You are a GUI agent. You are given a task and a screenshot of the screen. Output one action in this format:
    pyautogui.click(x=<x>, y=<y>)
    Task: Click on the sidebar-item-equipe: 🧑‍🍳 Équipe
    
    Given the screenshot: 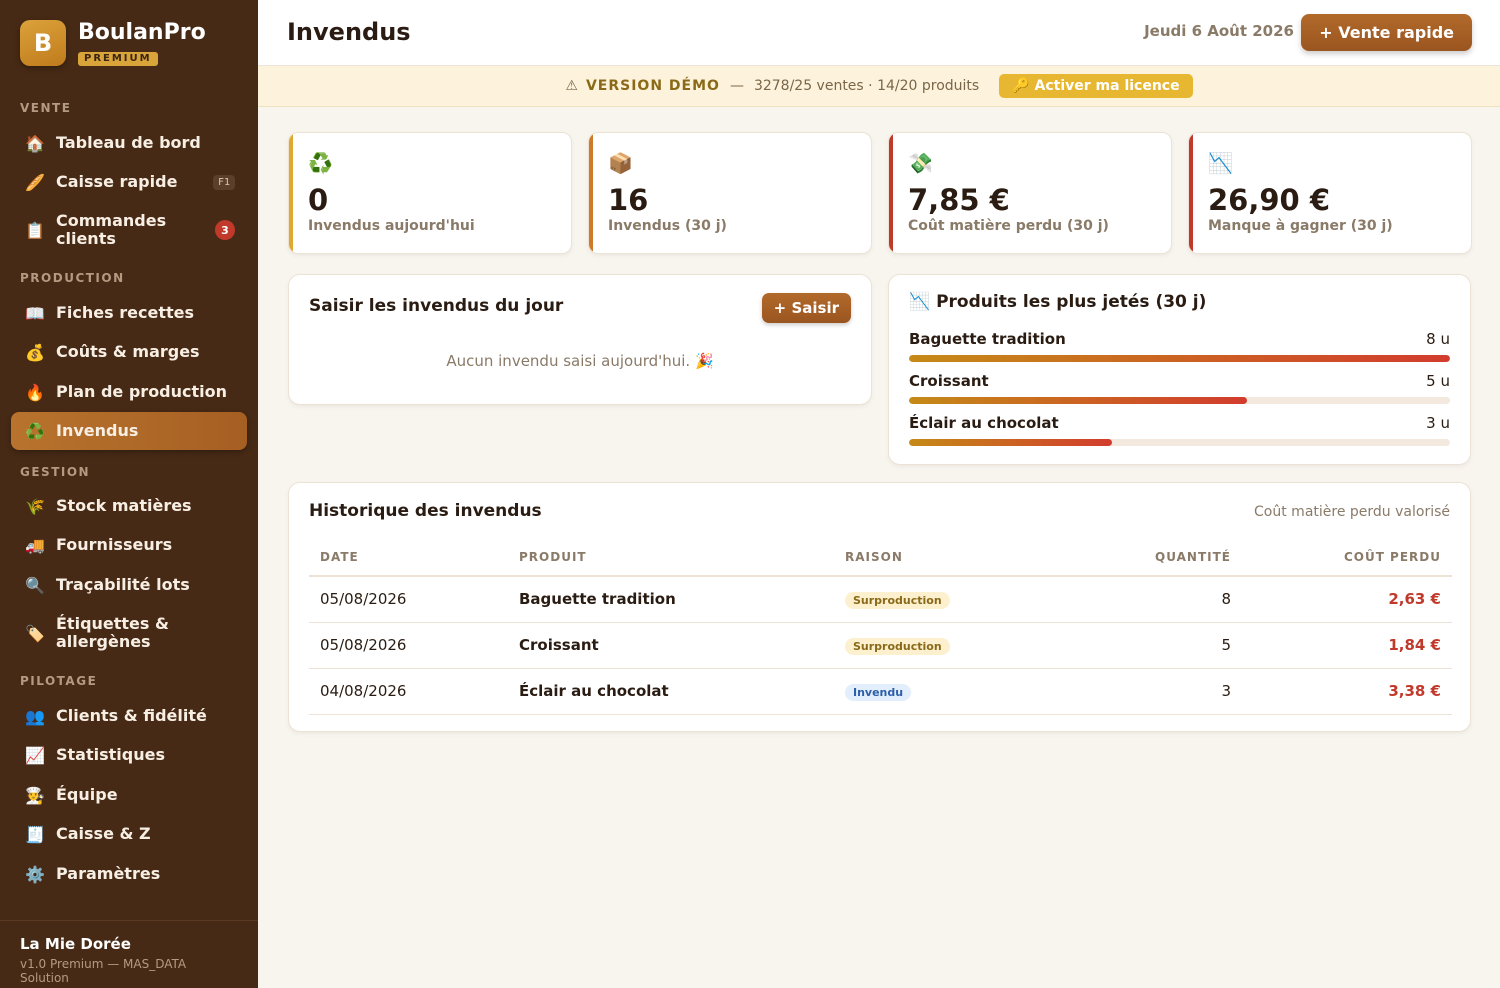 What is the action you would take?
    pyautogui.click(x=129, y=795)
    